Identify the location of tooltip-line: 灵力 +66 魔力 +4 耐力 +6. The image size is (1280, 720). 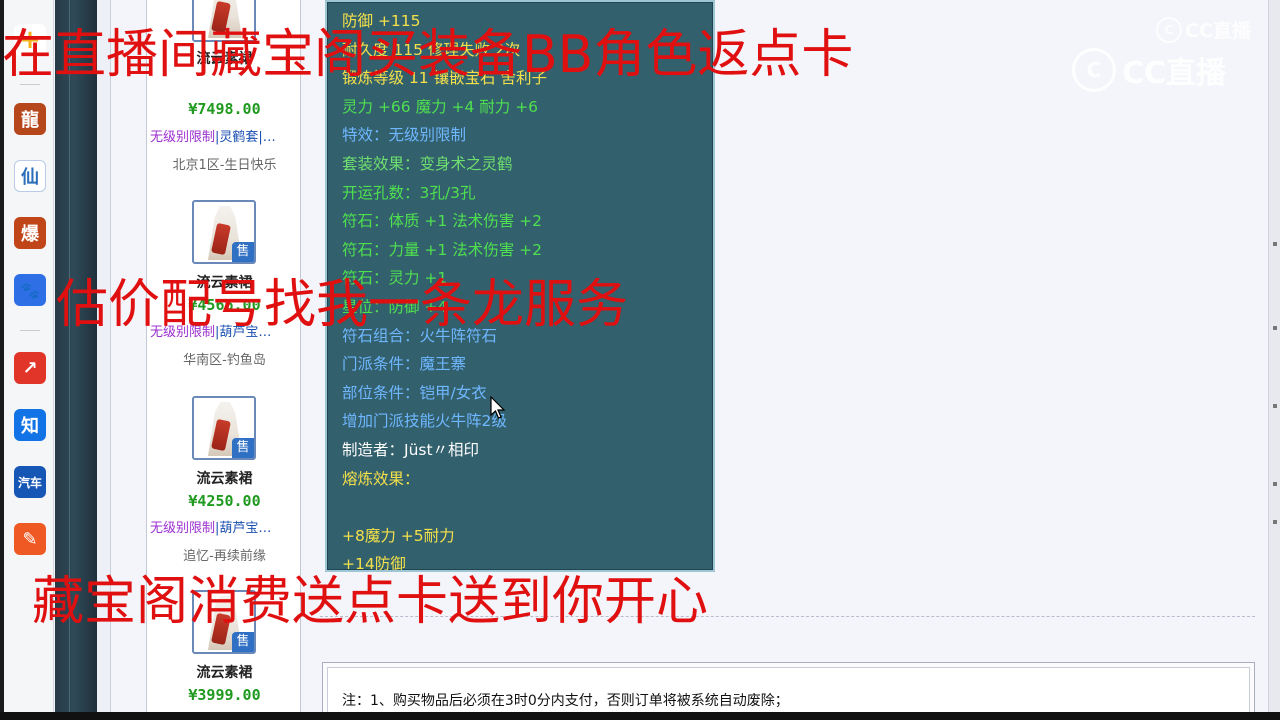
(440, 106).